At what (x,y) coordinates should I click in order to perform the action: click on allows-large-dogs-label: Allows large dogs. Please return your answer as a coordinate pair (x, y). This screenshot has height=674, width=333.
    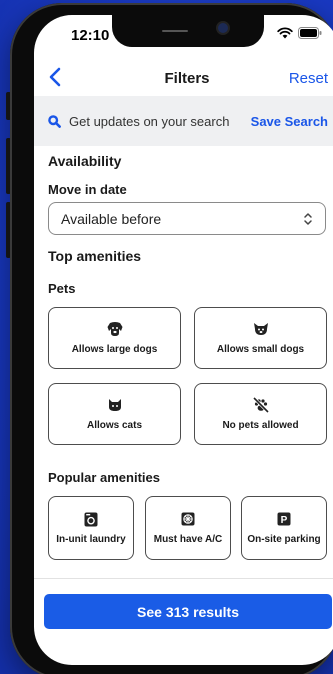
    Looking at the image, I should click on (114, 349).